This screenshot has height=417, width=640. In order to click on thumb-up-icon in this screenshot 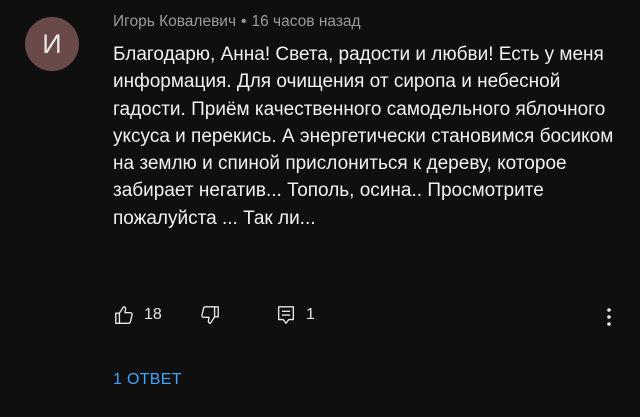, I will do `click(124, 315)`.